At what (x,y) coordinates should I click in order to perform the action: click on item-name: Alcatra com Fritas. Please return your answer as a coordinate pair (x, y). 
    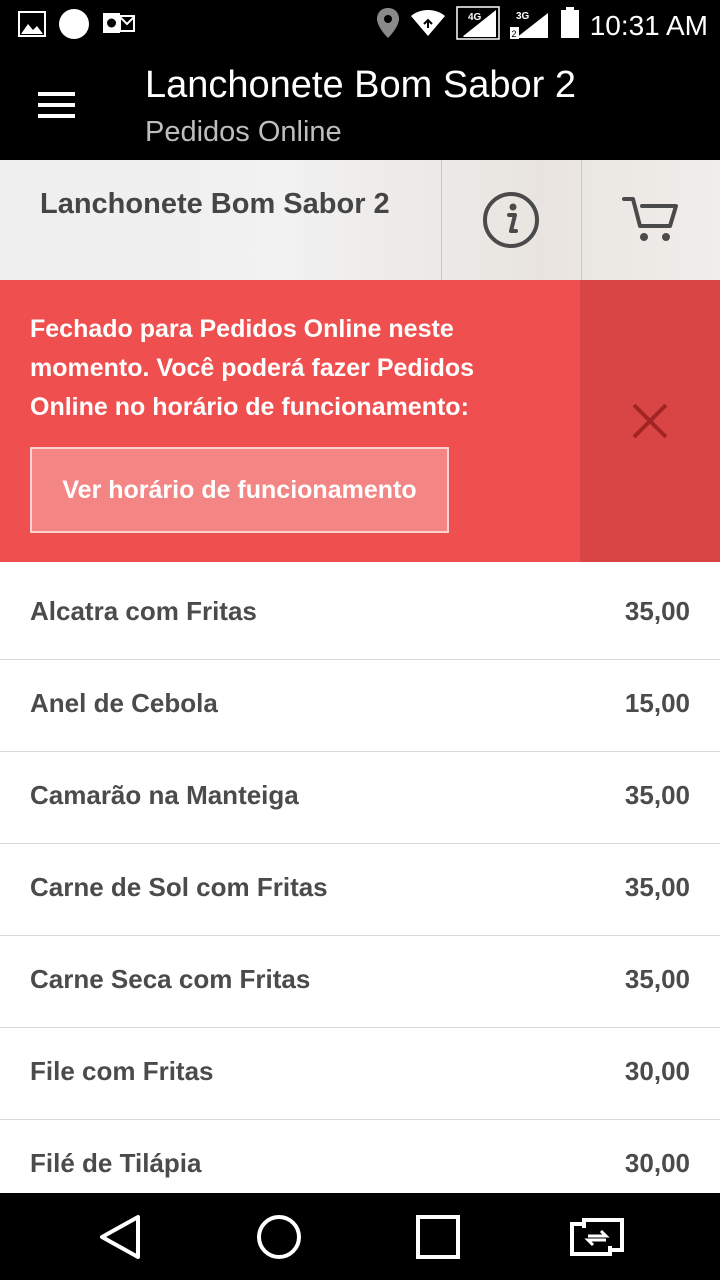
    Looking at the image, I should click on (143, 611).